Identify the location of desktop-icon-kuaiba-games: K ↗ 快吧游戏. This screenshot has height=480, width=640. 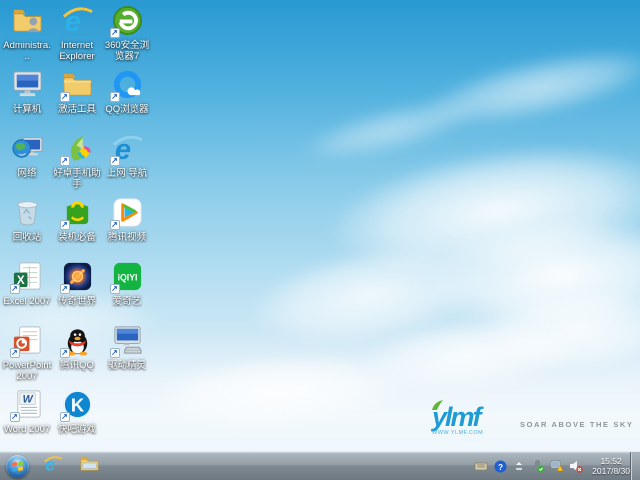
(77, 420).